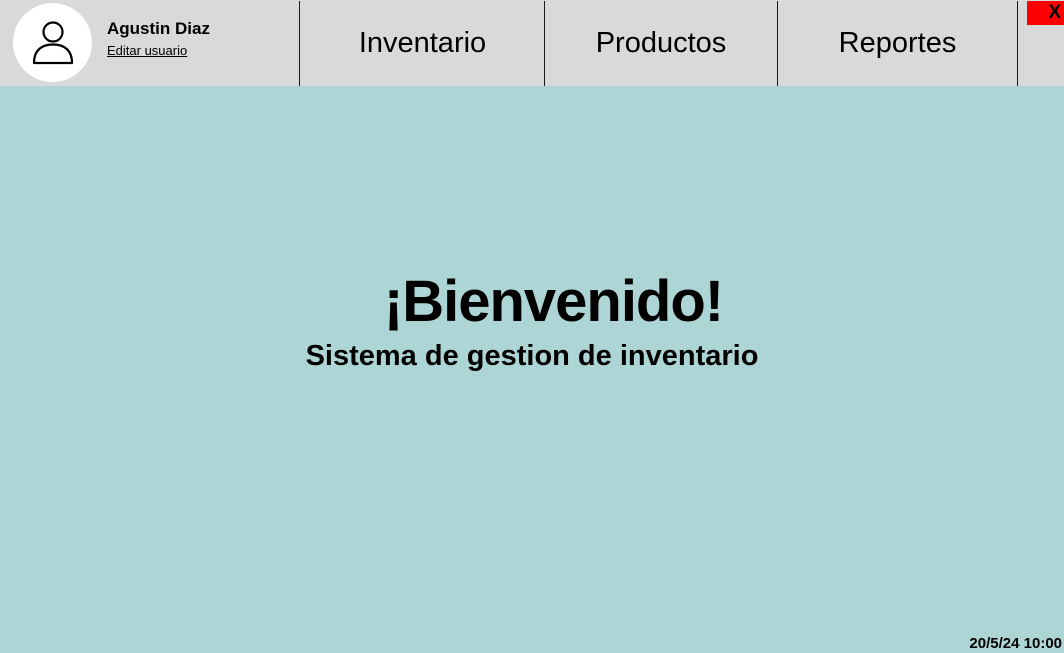  What do you see at coordinates (1015, 643) in the screenshot?
I see `datetime-label: 20/5/24 10:00` at bounding box center [1015, 643].